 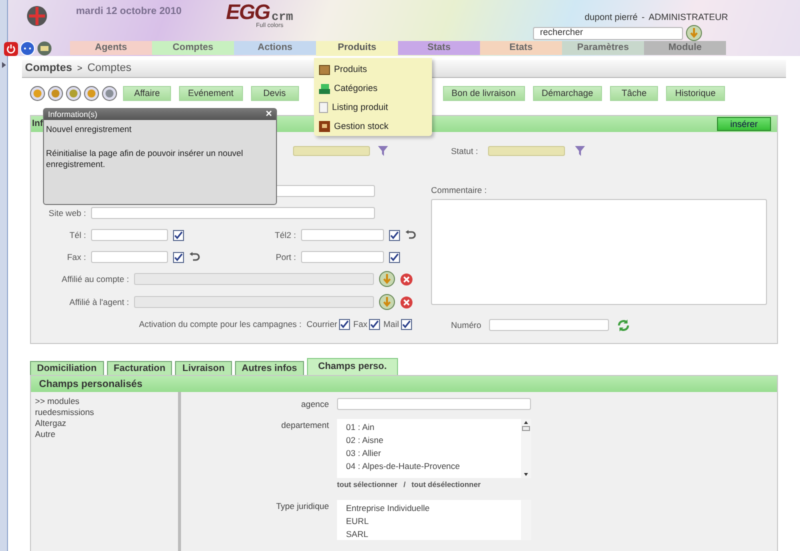 What do you see at coordinates (526, 448) in the screenshot?
I see `scrollbar` at bounding box center [526, 448].